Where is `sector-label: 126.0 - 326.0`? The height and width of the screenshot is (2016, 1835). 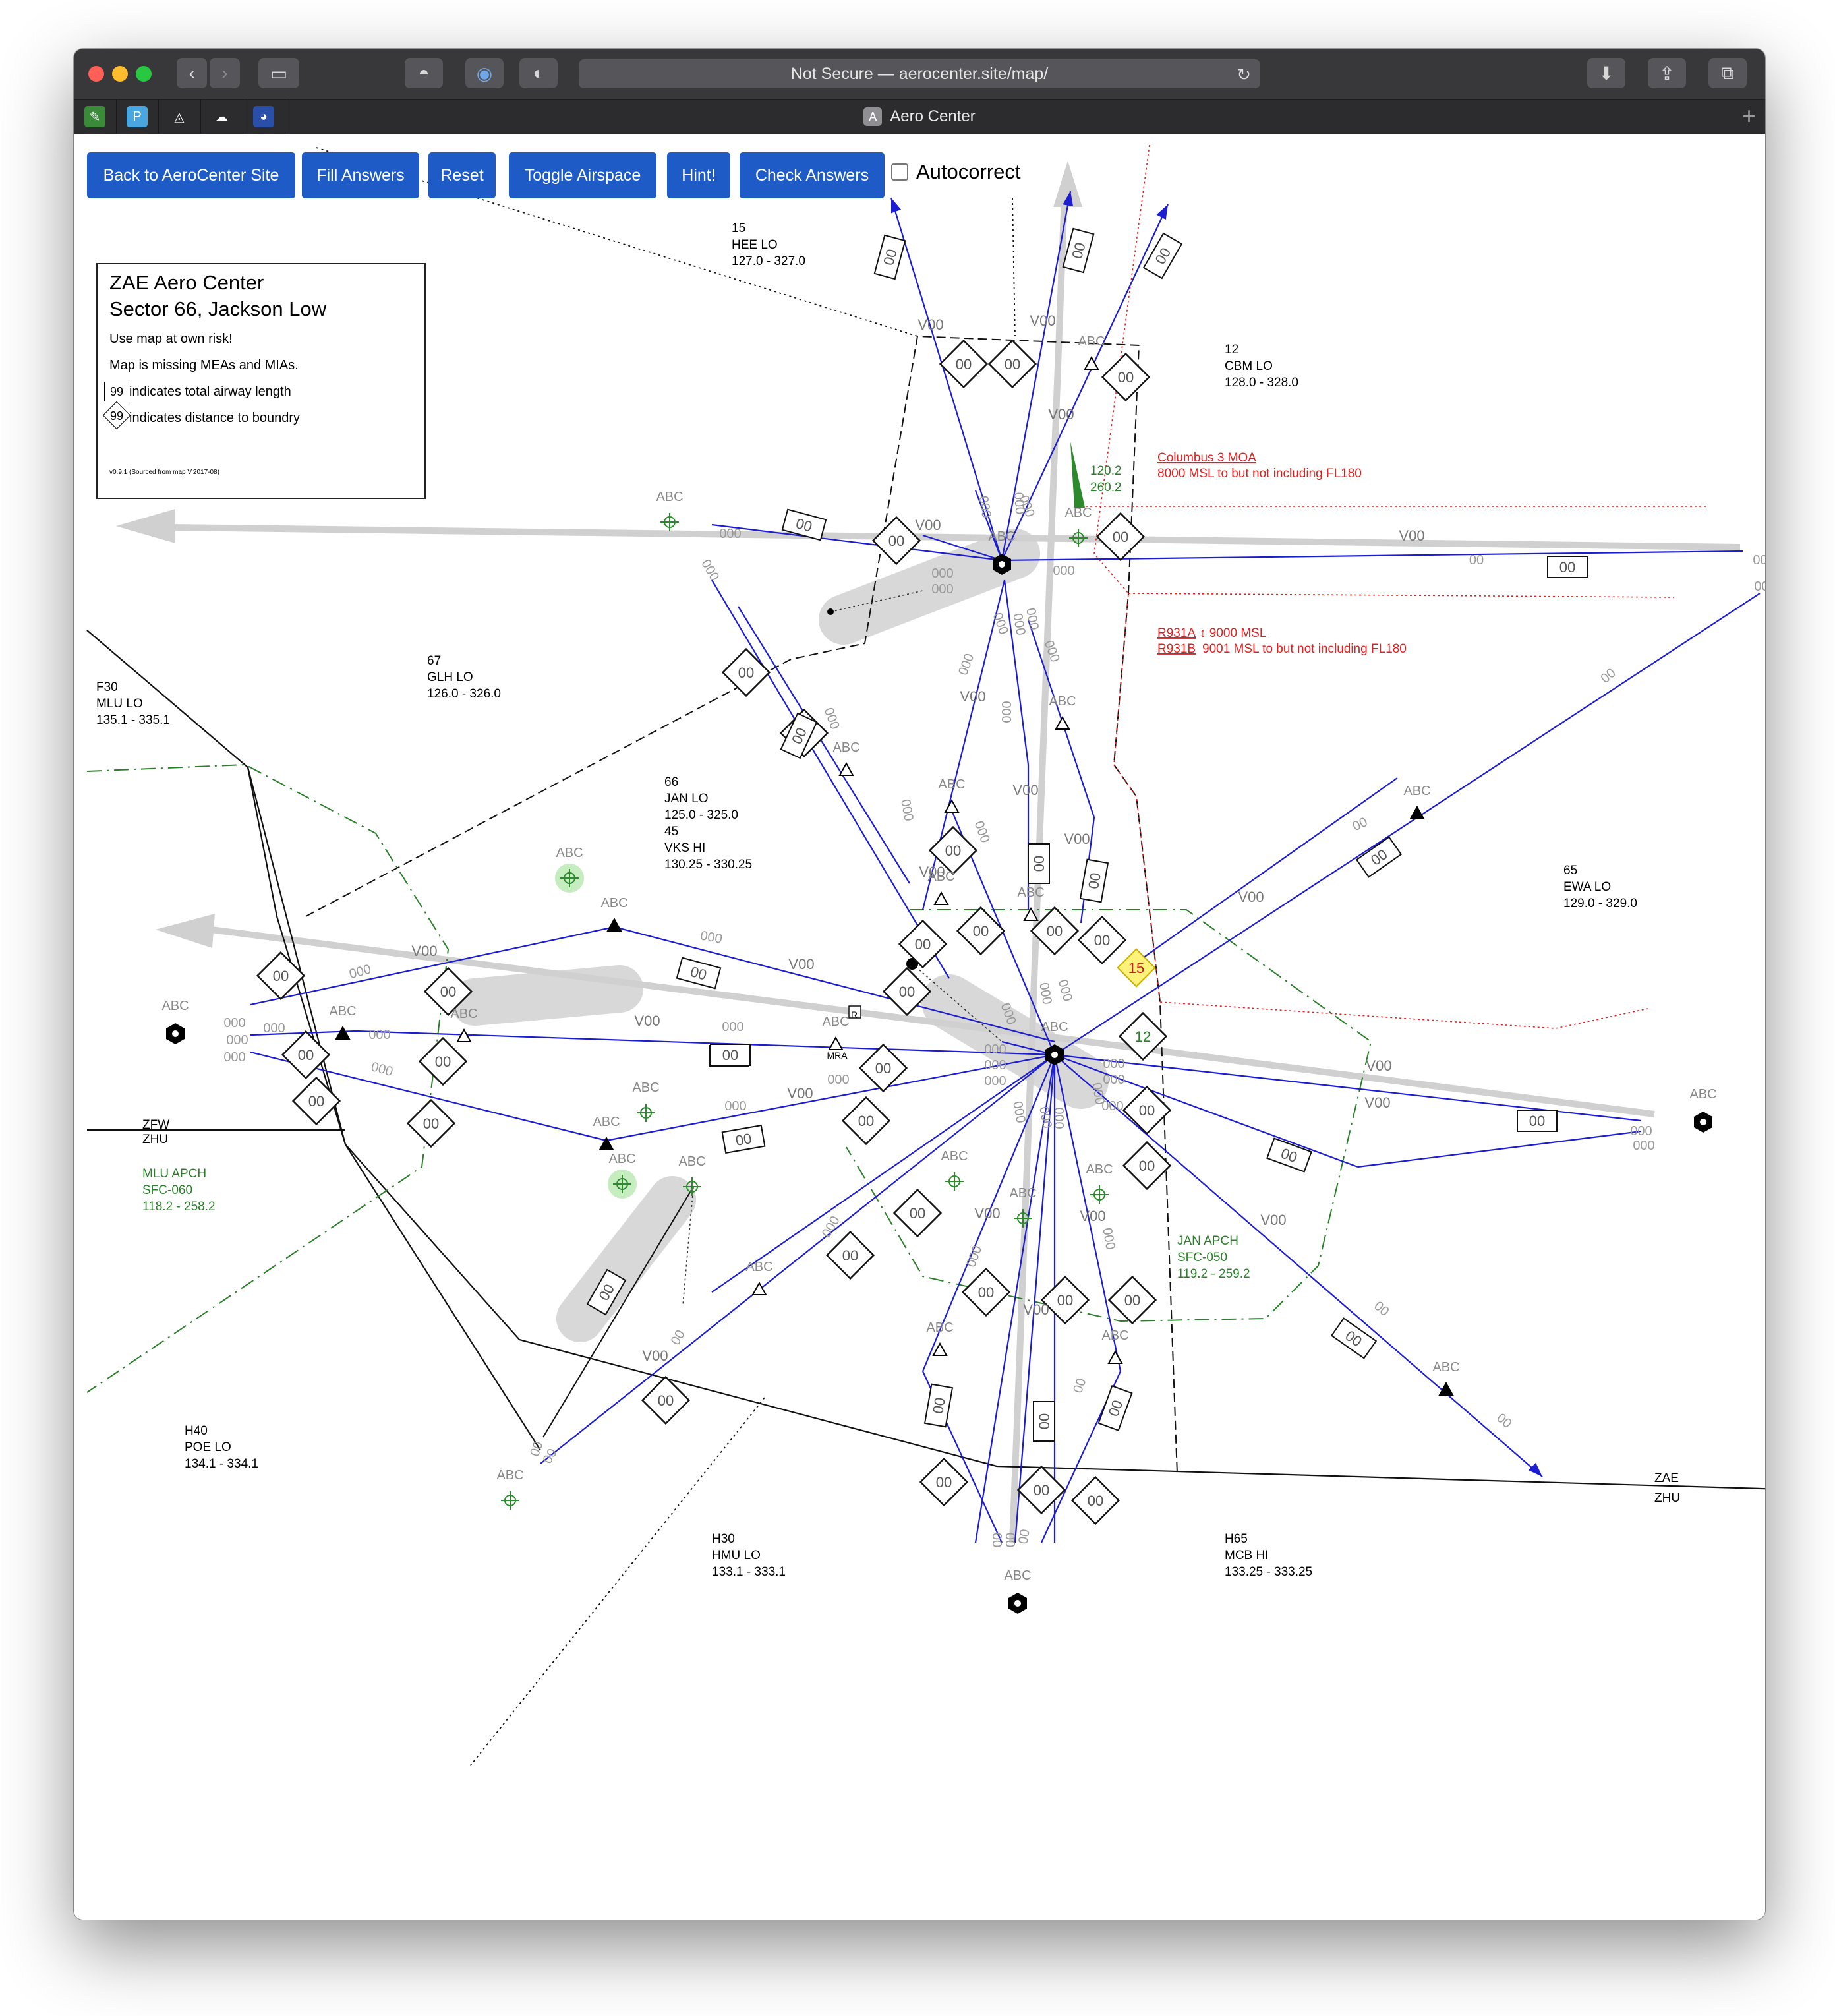 sector-label: 126.0 - 326.0 is located at coordinates (464, 694).